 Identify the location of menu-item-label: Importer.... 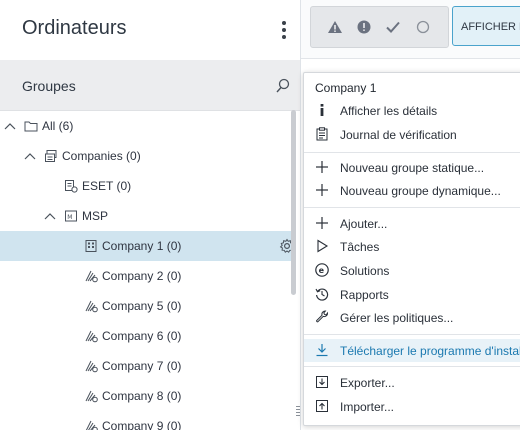
(367, 407).